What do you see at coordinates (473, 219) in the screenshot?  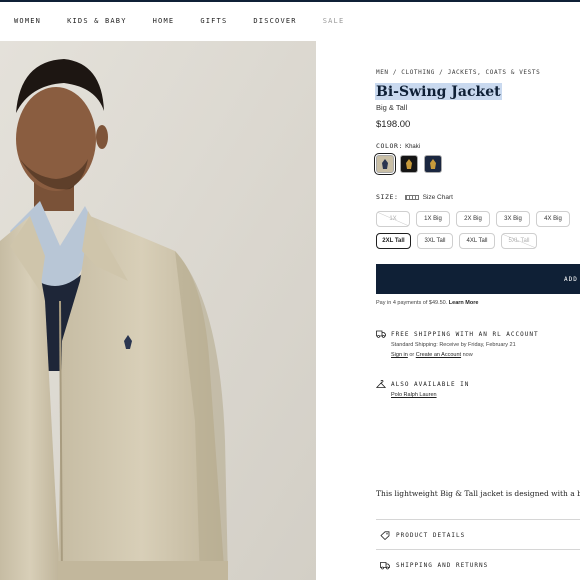 I see `size-2x-big: 2X Big` at bounding box center [473, 219].